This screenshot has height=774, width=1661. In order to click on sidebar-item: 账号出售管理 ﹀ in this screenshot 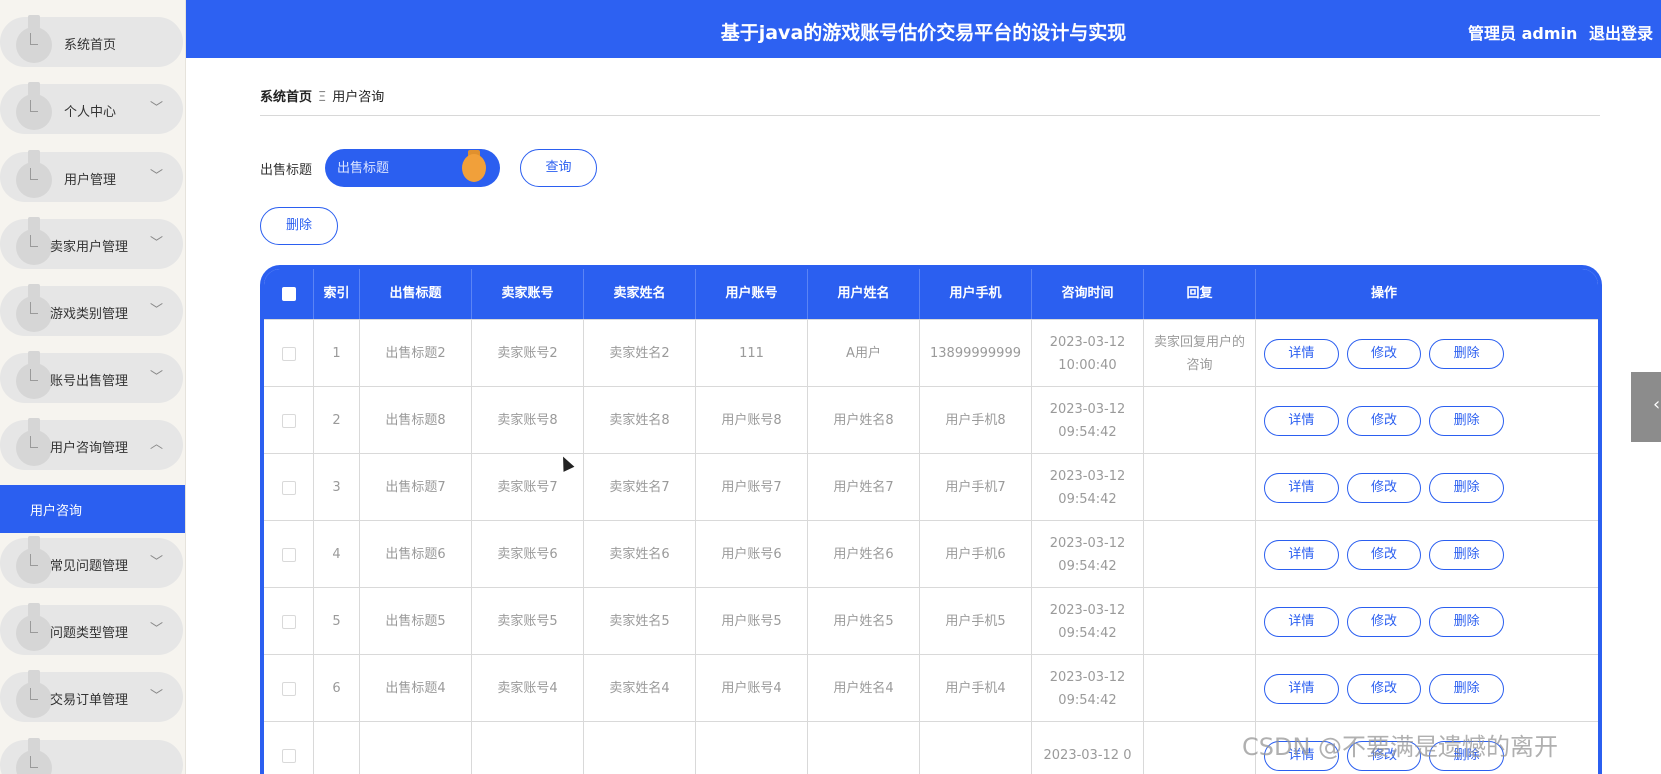, I will do `click(91, 377)`.